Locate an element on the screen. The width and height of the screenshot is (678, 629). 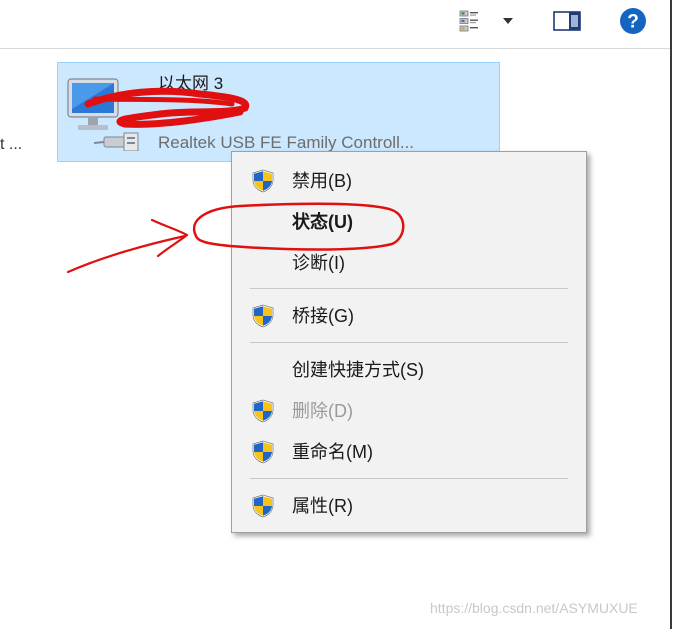
menu-item-diagnose: 诊断(I) is located at coordinates (409, 262).